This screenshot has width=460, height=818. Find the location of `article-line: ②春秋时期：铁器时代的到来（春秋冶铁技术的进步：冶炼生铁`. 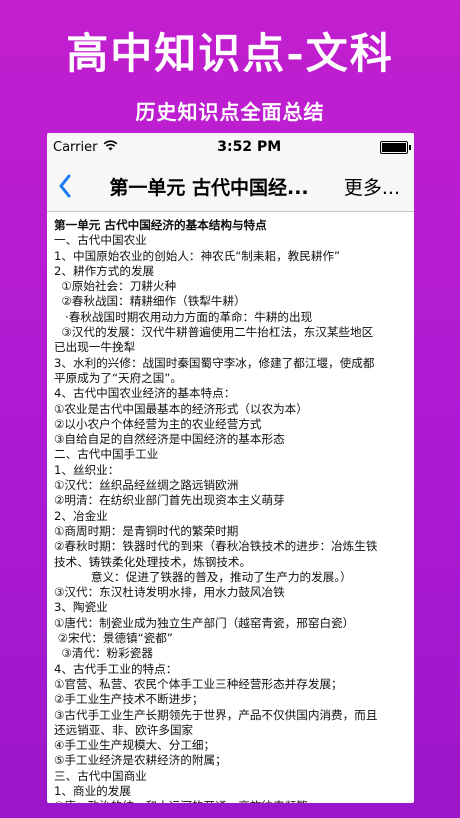

article-line: ②春秋时期：铁器时代的到来（春秋冶铁技术的进步：冶炼生铁 is located at coordinates (216, 546).